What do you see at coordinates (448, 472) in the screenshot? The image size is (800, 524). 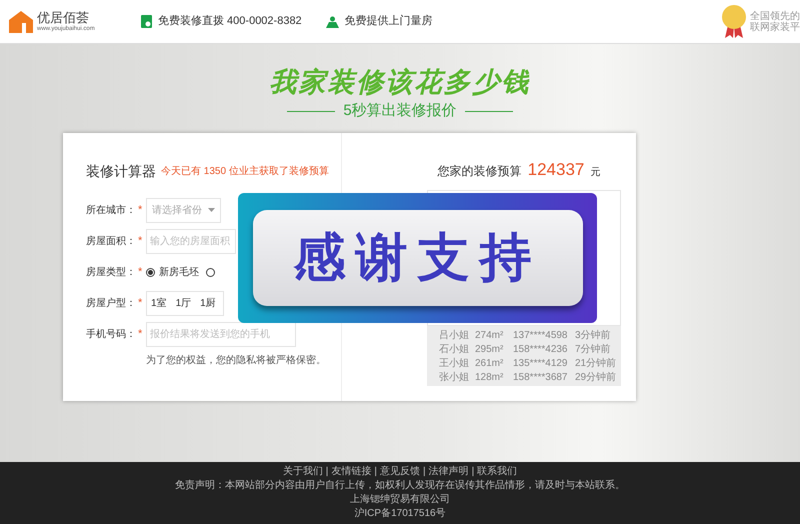 I see `footer-link: 法律声明` at bounding box center [448, 472].